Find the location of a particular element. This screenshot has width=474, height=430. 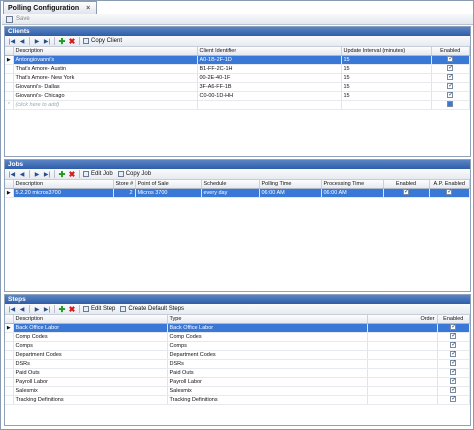

job-point-of-sale: Micros 3700 is located at coordinates (168, 193).